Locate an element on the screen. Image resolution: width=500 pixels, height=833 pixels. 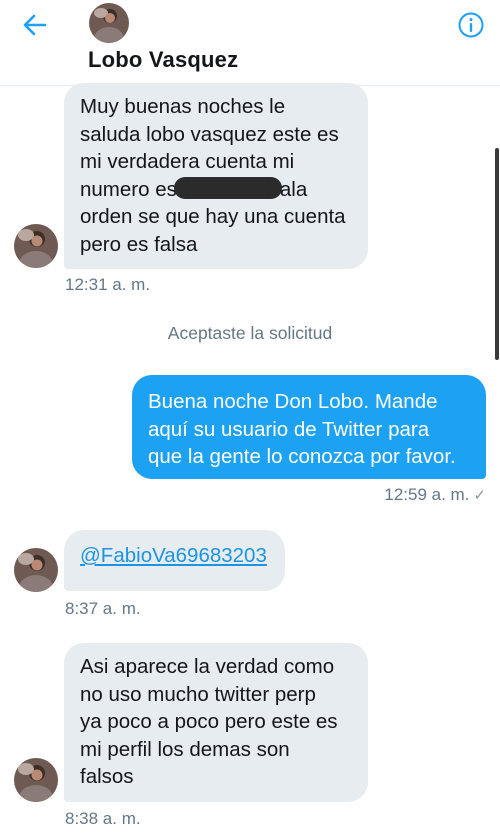
message-line: que la gente lo conozca por favor. is located at coordinates (302, 456).